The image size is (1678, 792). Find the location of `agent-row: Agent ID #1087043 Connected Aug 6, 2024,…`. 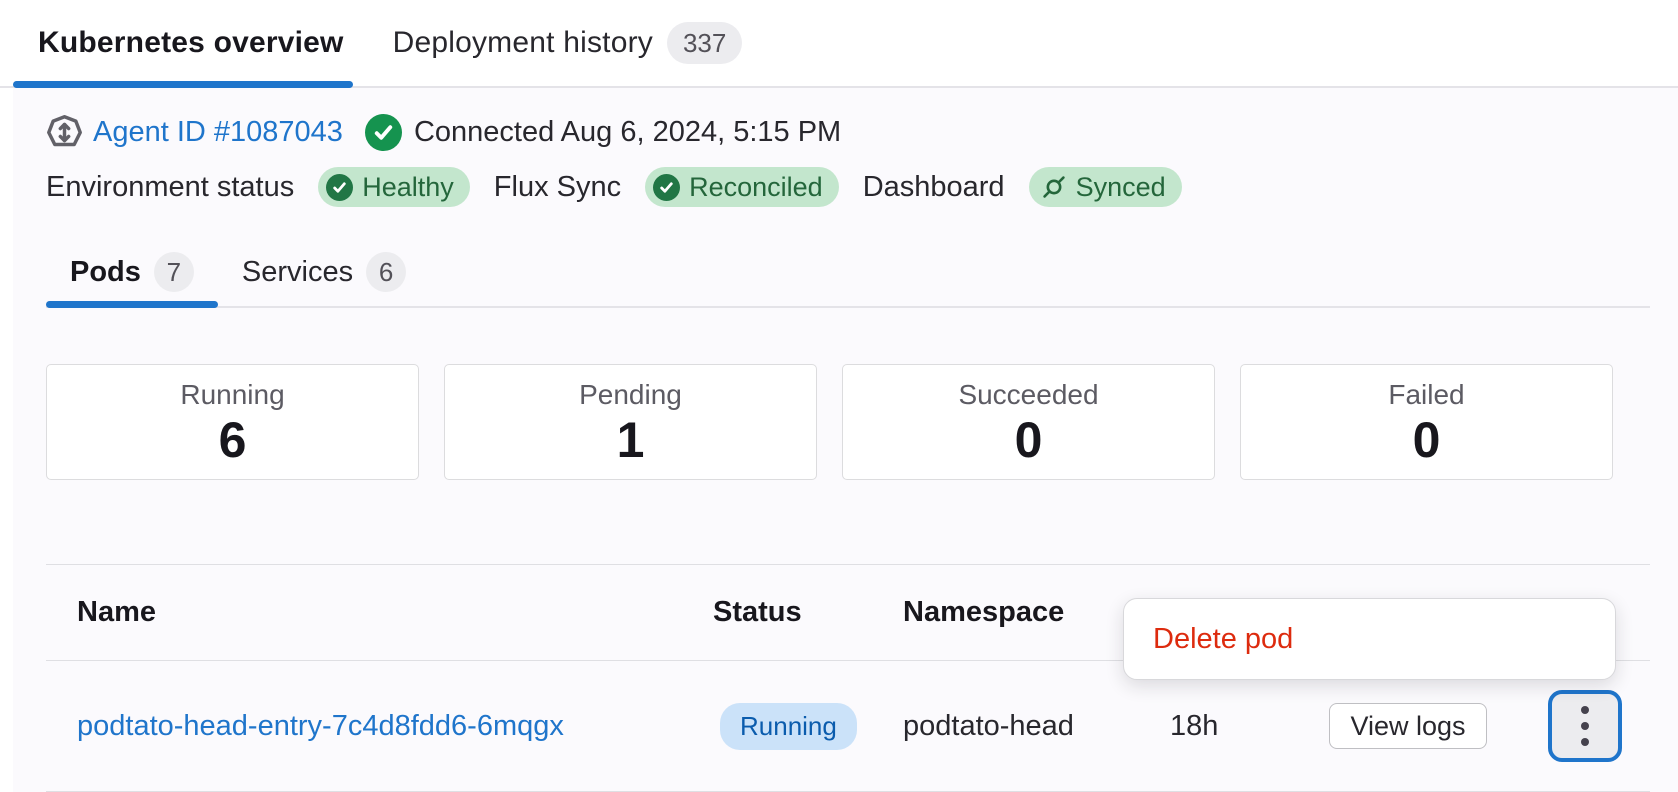

agent-row: Agent ID #1087043 Connected Aug 6, 2024,… is located at coordinates (854, 132).